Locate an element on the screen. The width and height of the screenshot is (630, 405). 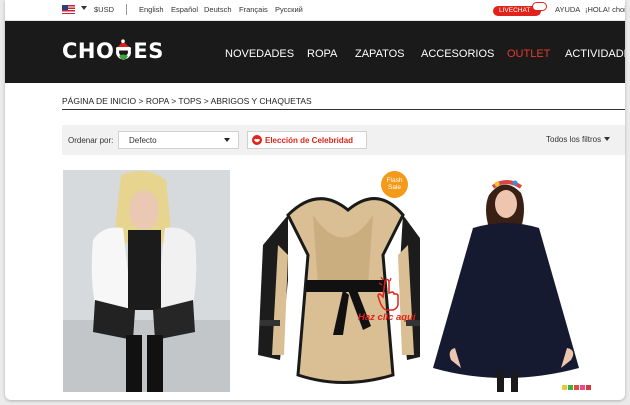
flash-badge-line2: Sale is located at coordinates (394, 187).